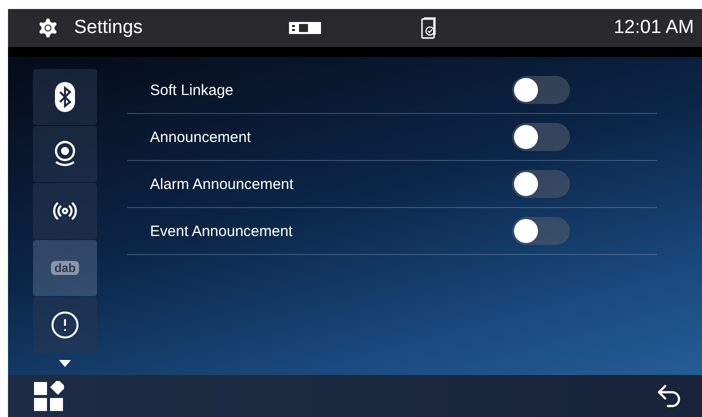 This screenshot has width=702, height=417. What do you see at coordinates (305, 28) in the screenshot?
I see `usb-icon` at bounding box center [305, 28].